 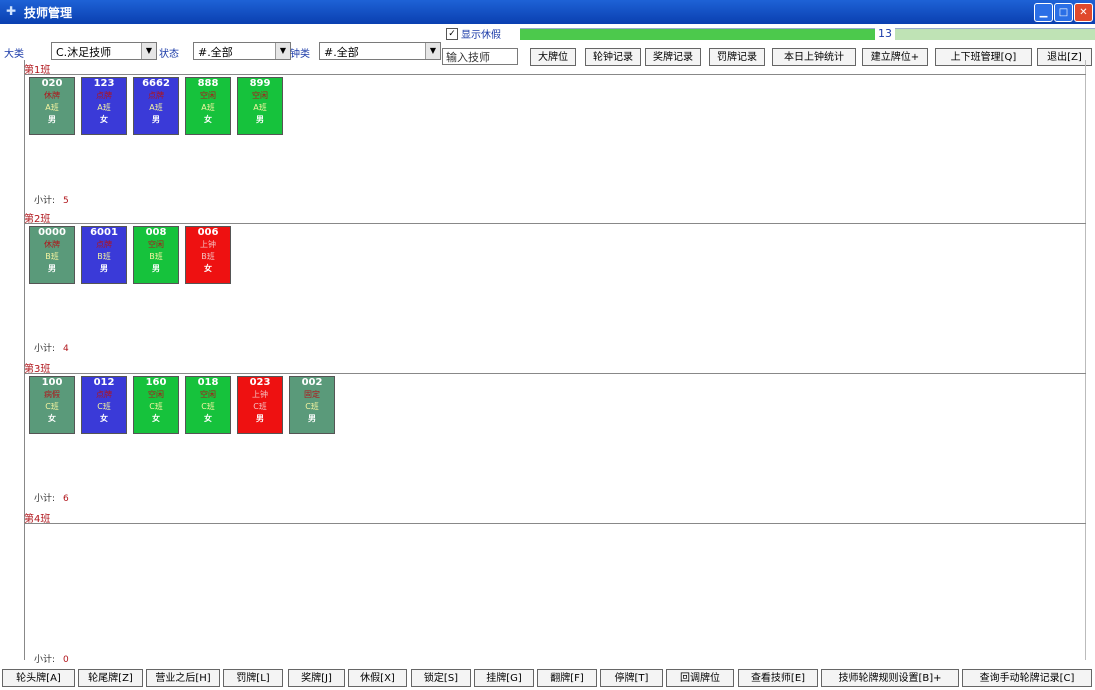 I want to click on tech-card: 006 上钟 B班女, so click(x=208, y=255).